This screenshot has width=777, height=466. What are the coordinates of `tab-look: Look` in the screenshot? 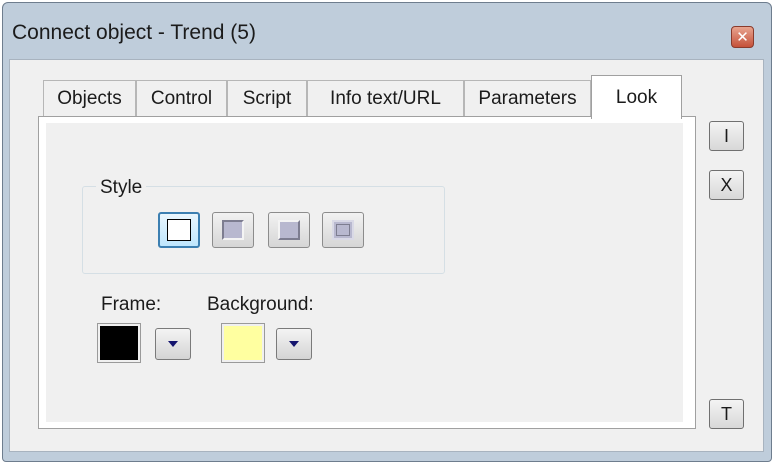 It's located at (636, 97).